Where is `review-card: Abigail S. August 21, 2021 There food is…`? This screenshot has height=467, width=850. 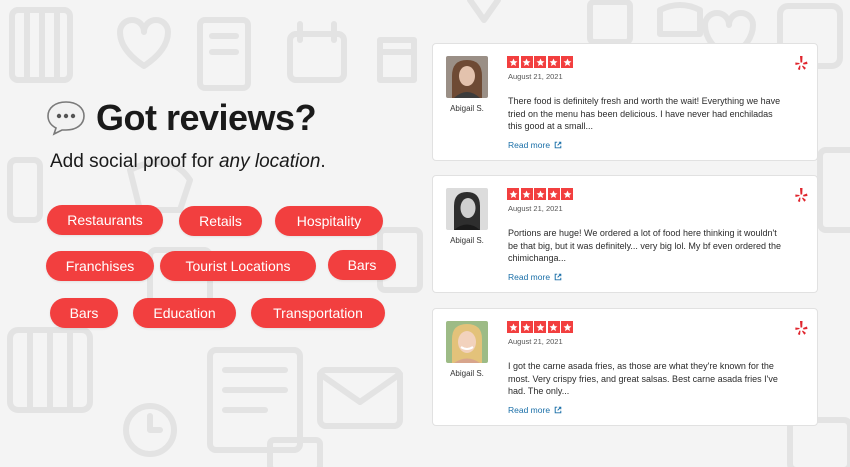
review-card: Abigail S. August 21, 2021 There food is… is located at coordinates (625, 102).